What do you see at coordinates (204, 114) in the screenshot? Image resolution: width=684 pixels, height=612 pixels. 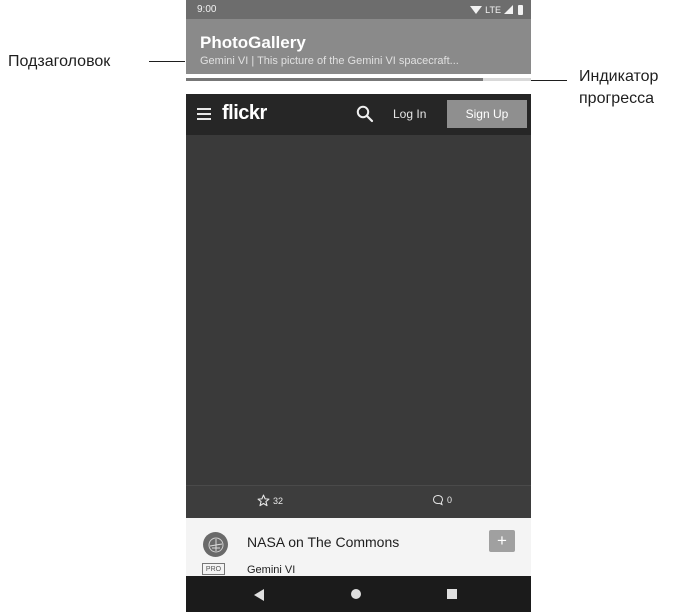 I see `menu-icon` at bounding box center [204, 114].